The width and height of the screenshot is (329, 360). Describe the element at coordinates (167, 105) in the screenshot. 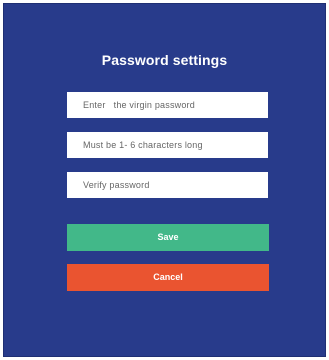

I see `original-password-field` at that location.